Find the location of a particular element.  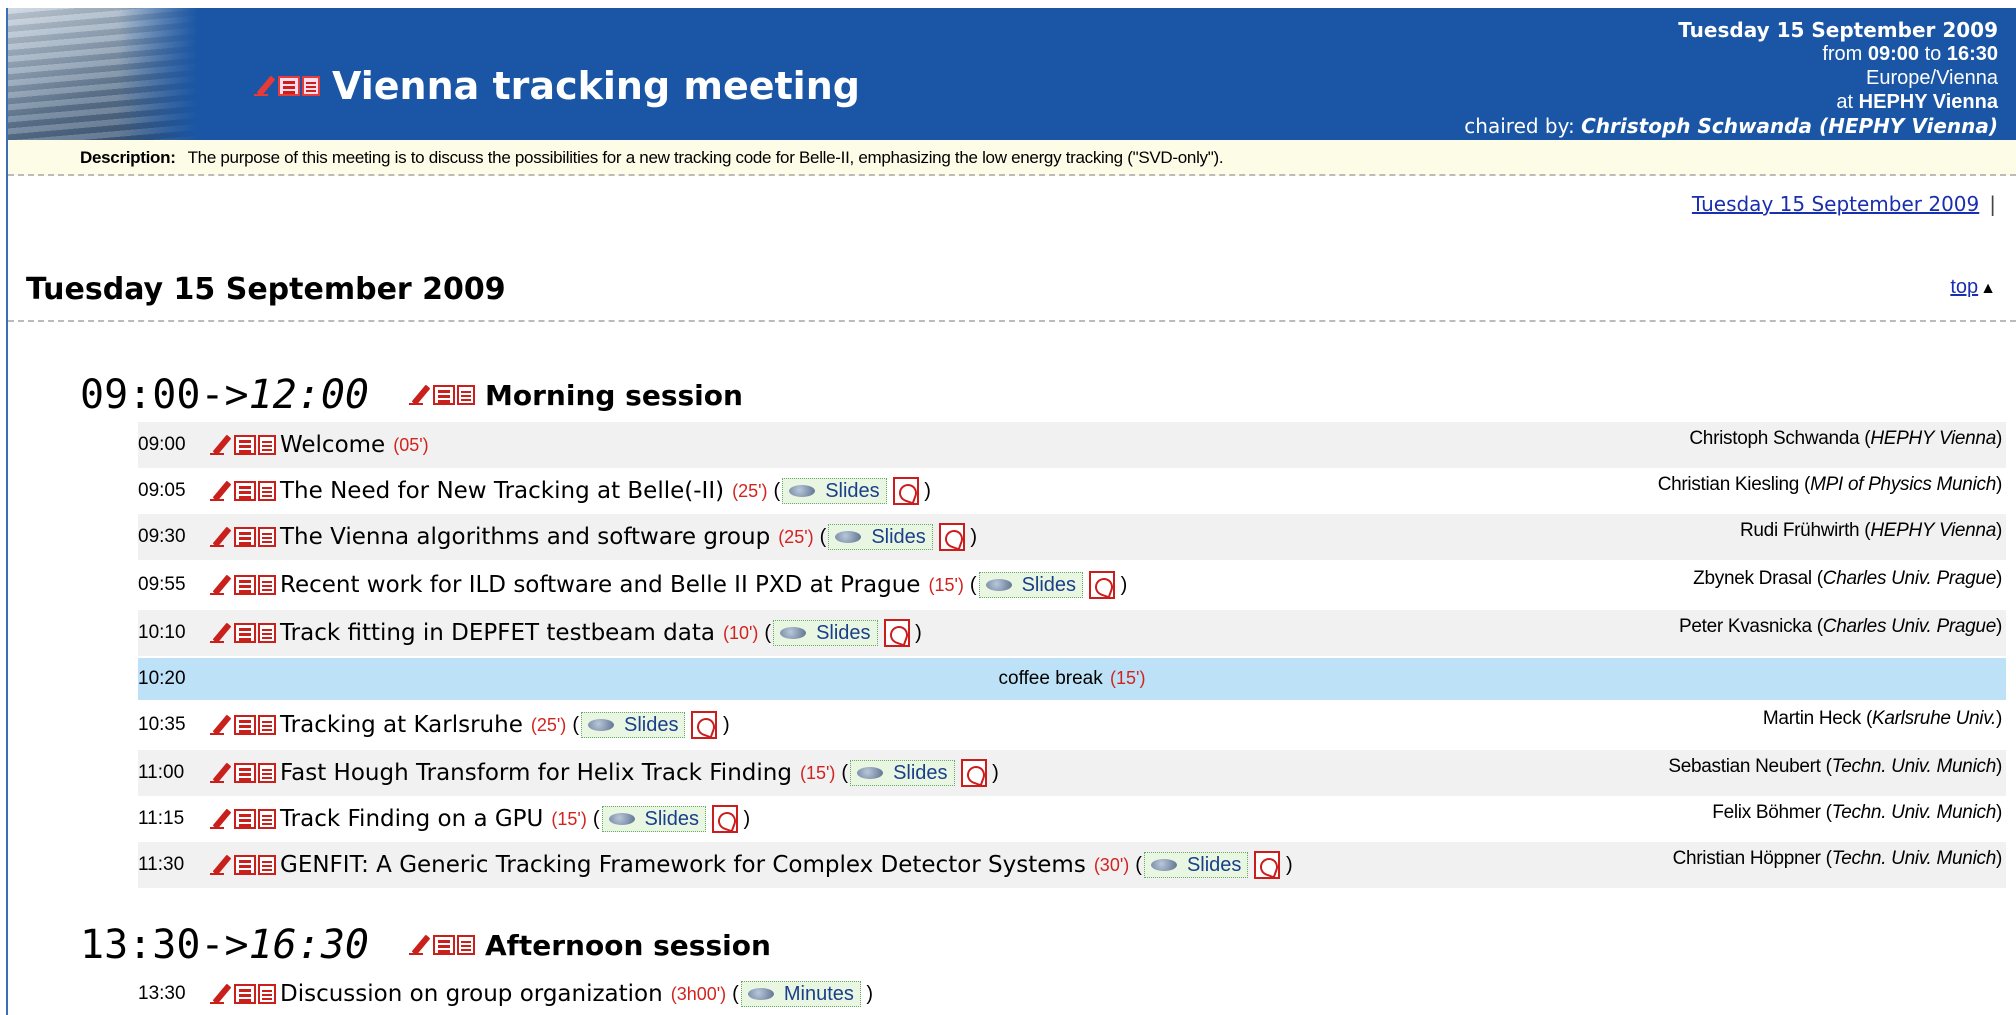

event-title-text: Vienna tracking meeting is located at coordinates (596, 86).